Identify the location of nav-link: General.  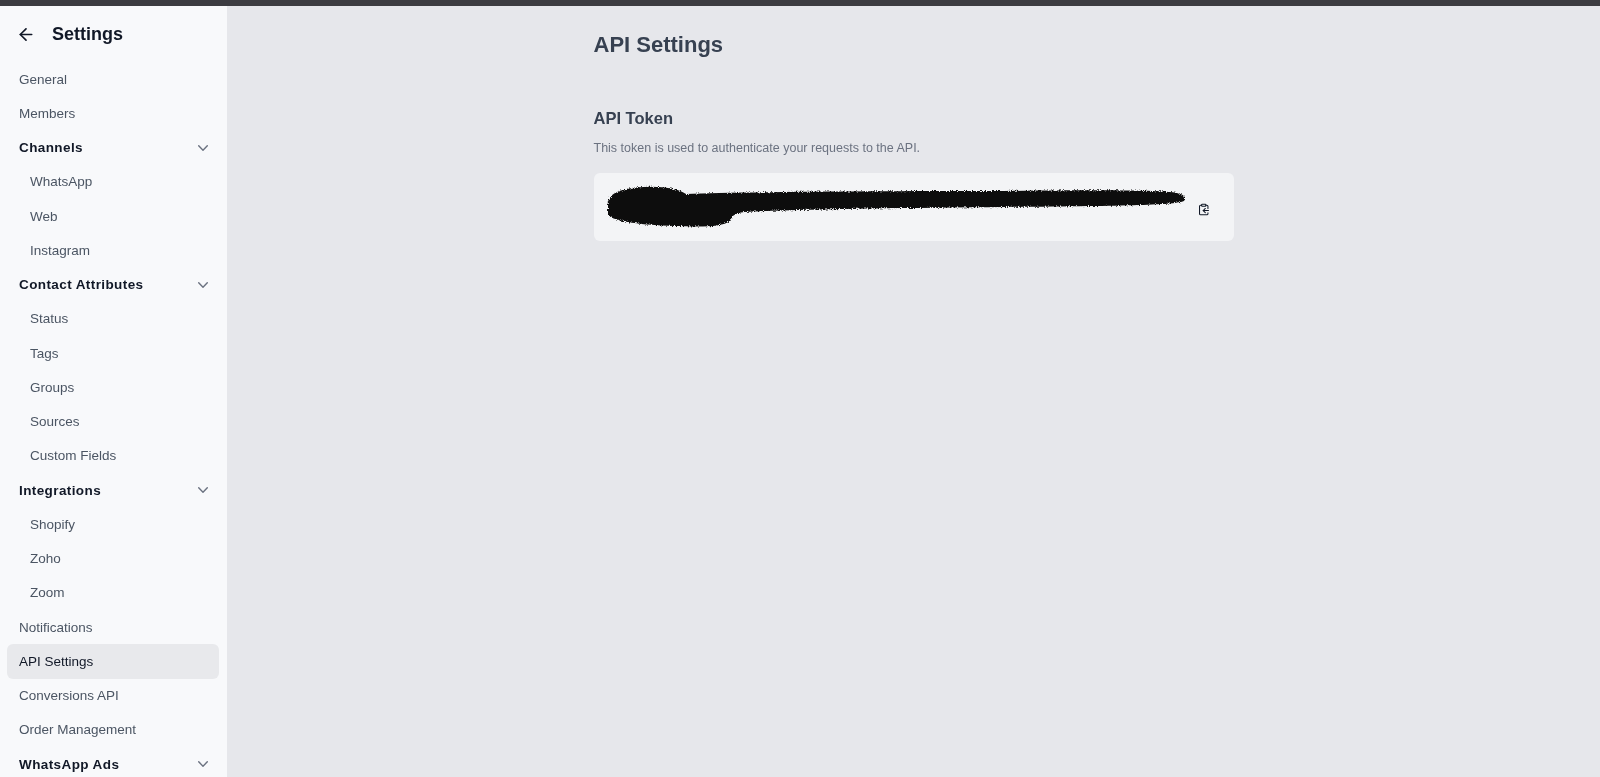
(113, 79).